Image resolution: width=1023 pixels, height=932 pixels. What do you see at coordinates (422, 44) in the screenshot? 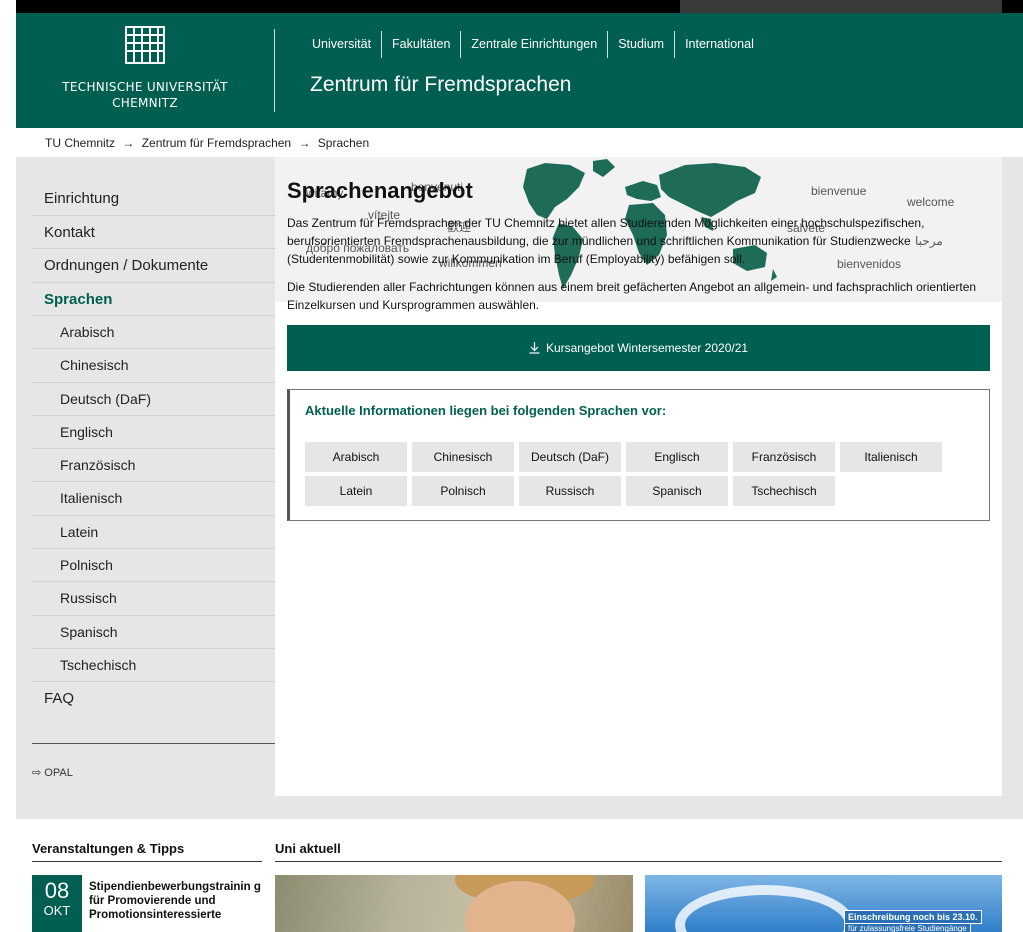
I see `nav-fakultaeten: Fakultäten` at bounding box center [422, 44].